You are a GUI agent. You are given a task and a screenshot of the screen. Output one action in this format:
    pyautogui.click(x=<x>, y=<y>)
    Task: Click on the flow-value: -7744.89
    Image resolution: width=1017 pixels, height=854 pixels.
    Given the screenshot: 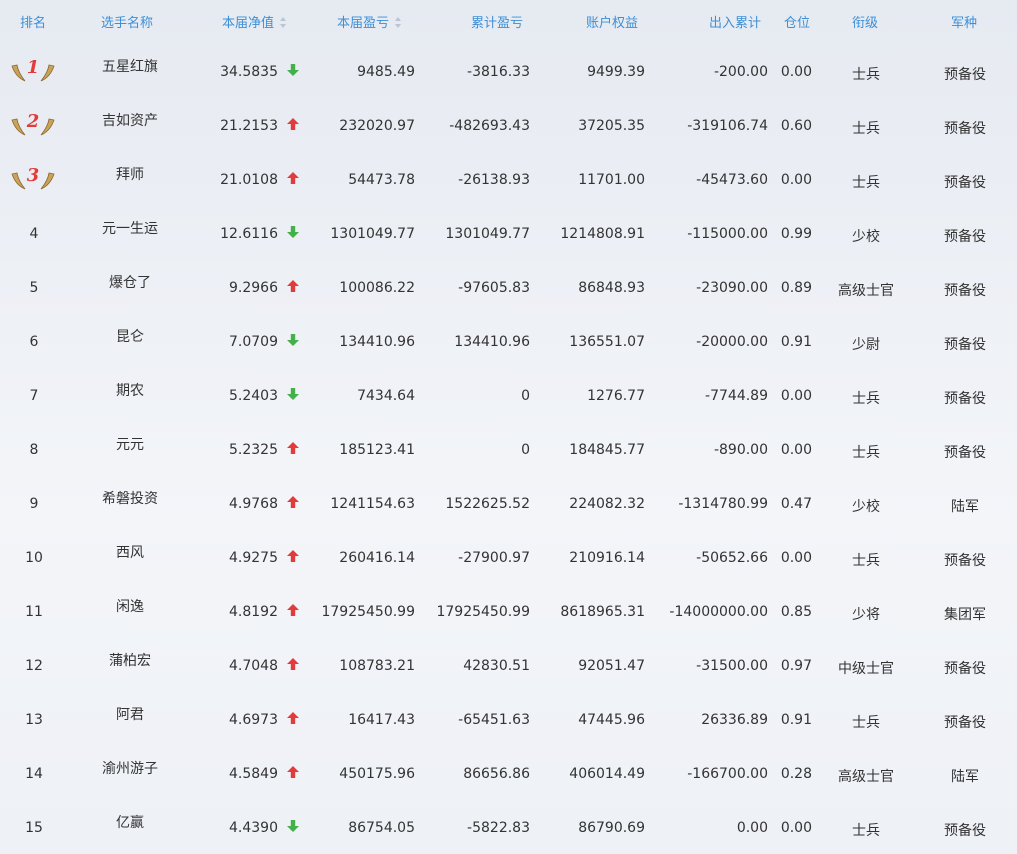 What is the action you would take?
    pyautogui.click(x=736, y=396)
    